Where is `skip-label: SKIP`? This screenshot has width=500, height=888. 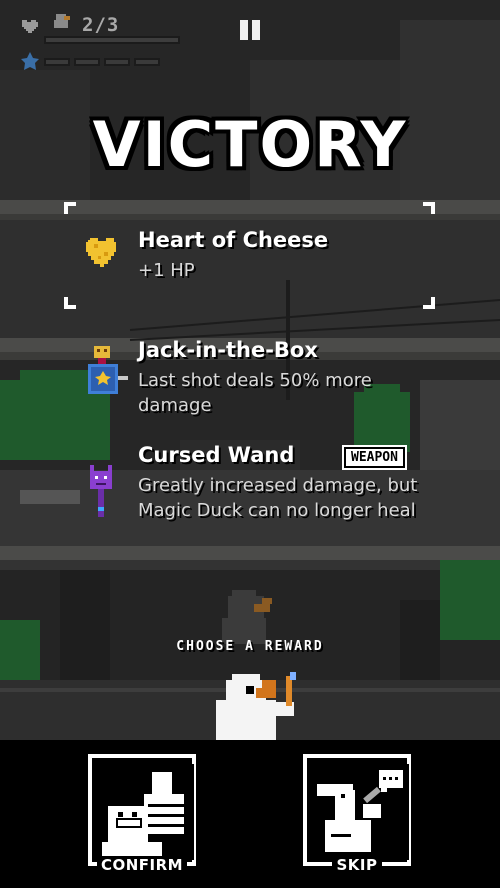
skip-label: SKIP is located at coordinates (357, 865).